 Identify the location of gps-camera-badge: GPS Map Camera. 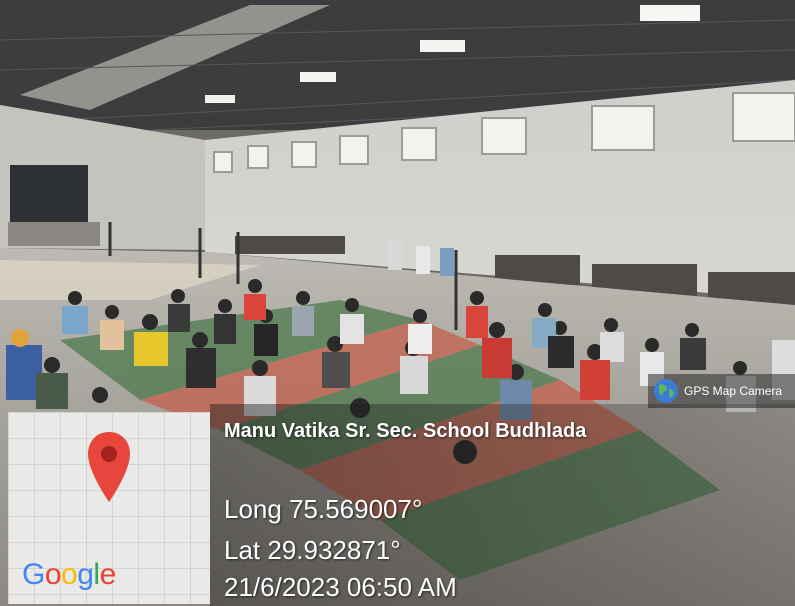
(721, 391).